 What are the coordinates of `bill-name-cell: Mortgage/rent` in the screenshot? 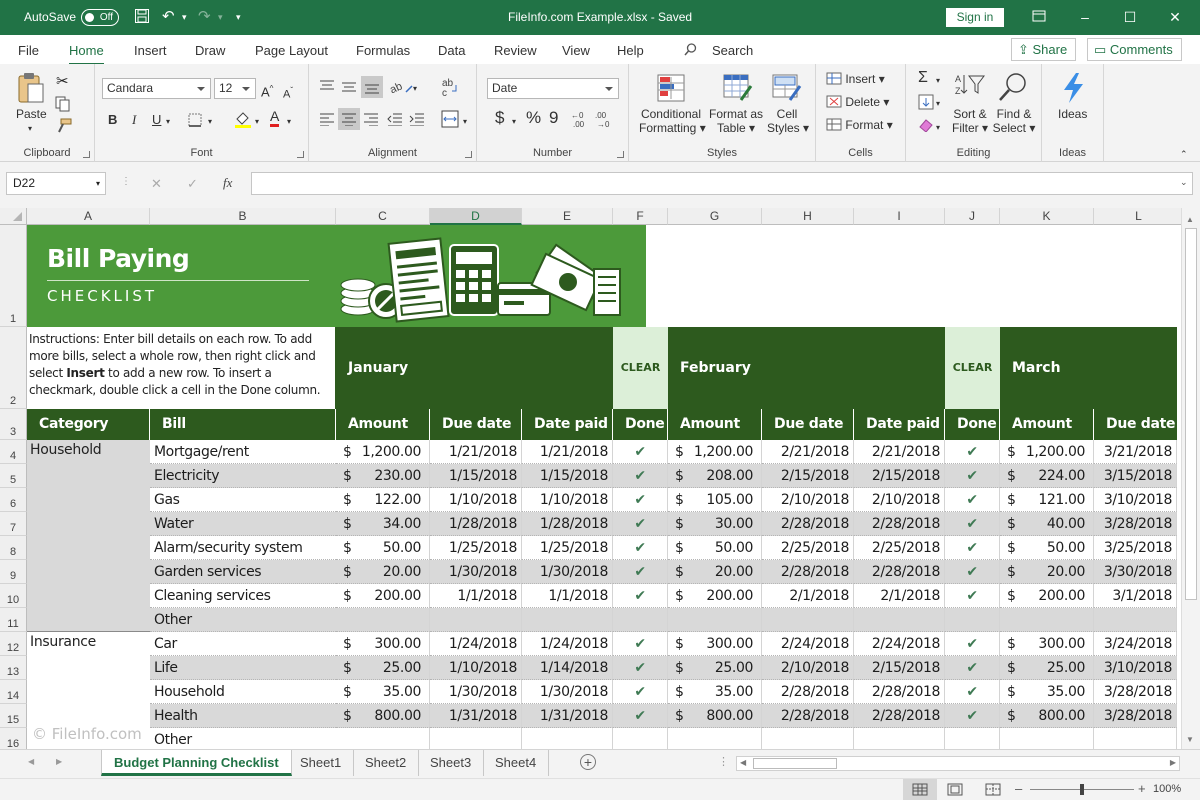 It's located at (243, 452).